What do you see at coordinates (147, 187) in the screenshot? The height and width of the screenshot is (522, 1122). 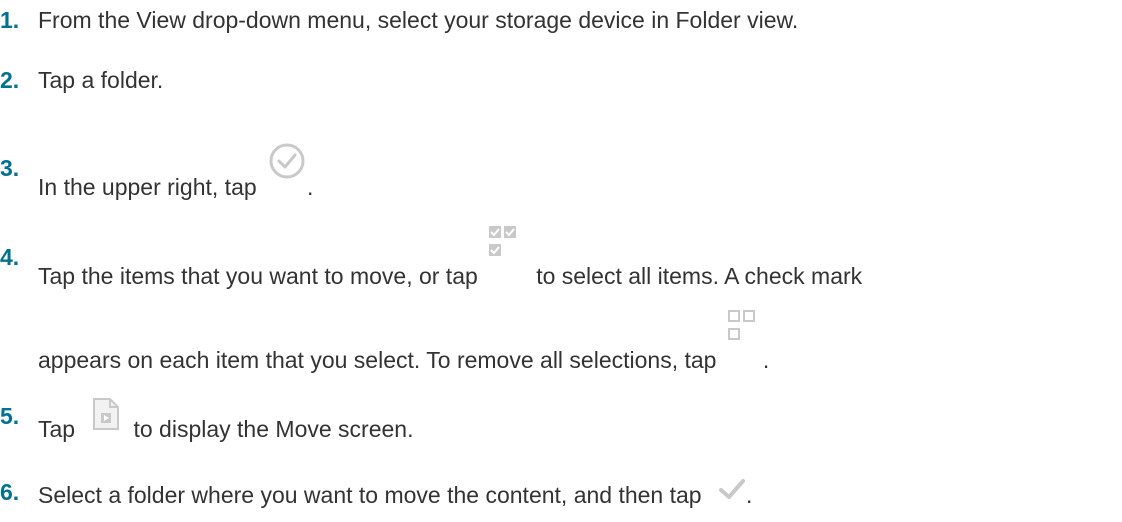 I see `step-text: In the upper right, tap` at bounding box center [147, 187].